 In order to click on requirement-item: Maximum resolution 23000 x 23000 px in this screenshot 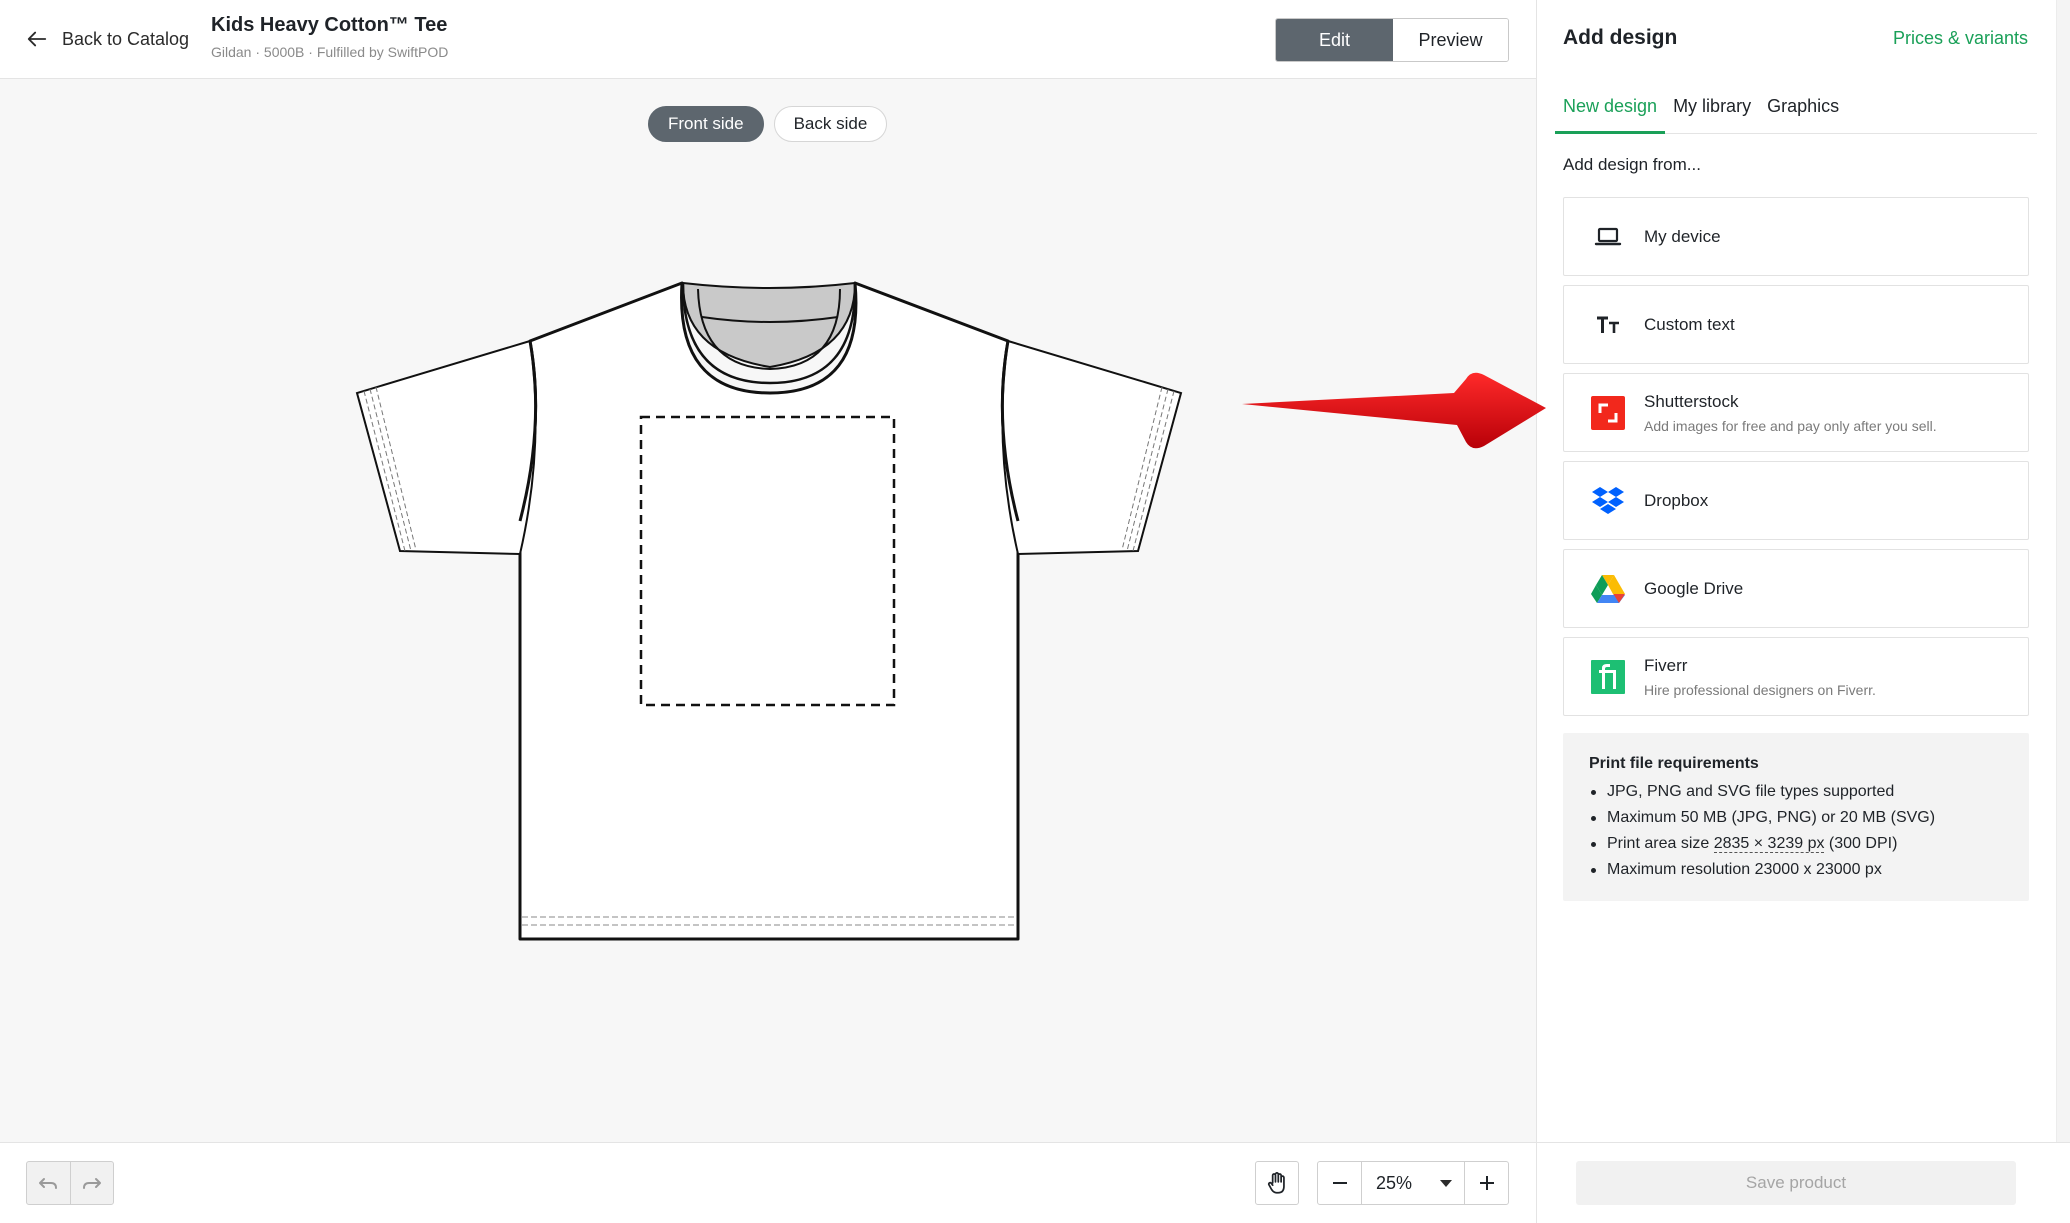, I will do `click(1796, 870)`.